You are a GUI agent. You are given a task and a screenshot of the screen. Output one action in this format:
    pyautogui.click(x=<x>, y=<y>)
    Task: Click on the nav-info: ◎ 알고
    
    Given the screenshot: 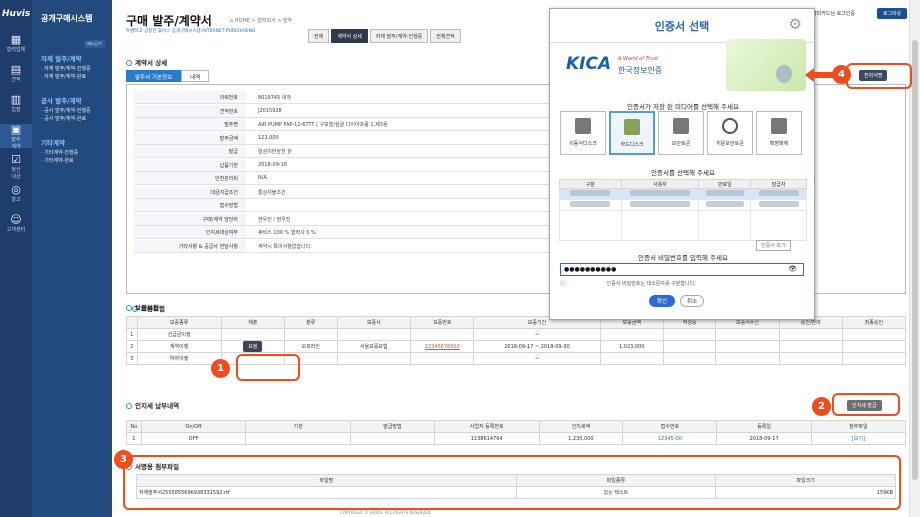 What is the action you would take?
    pyautogui.click(x=16, y=196)
    